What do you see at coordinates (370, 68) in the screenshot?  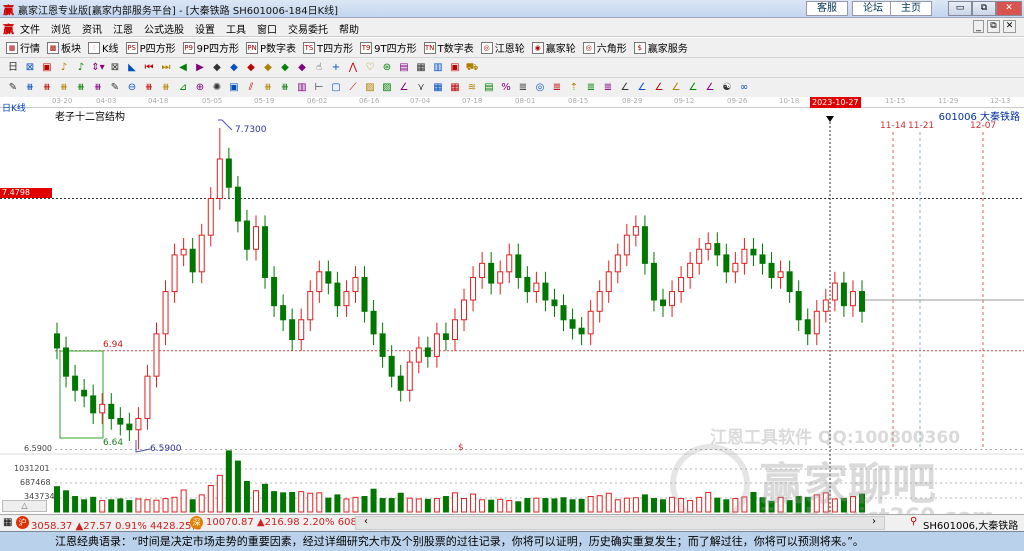 I see `toolbar2-tool-icon-21: ♡` at bounding box center [370, 68].